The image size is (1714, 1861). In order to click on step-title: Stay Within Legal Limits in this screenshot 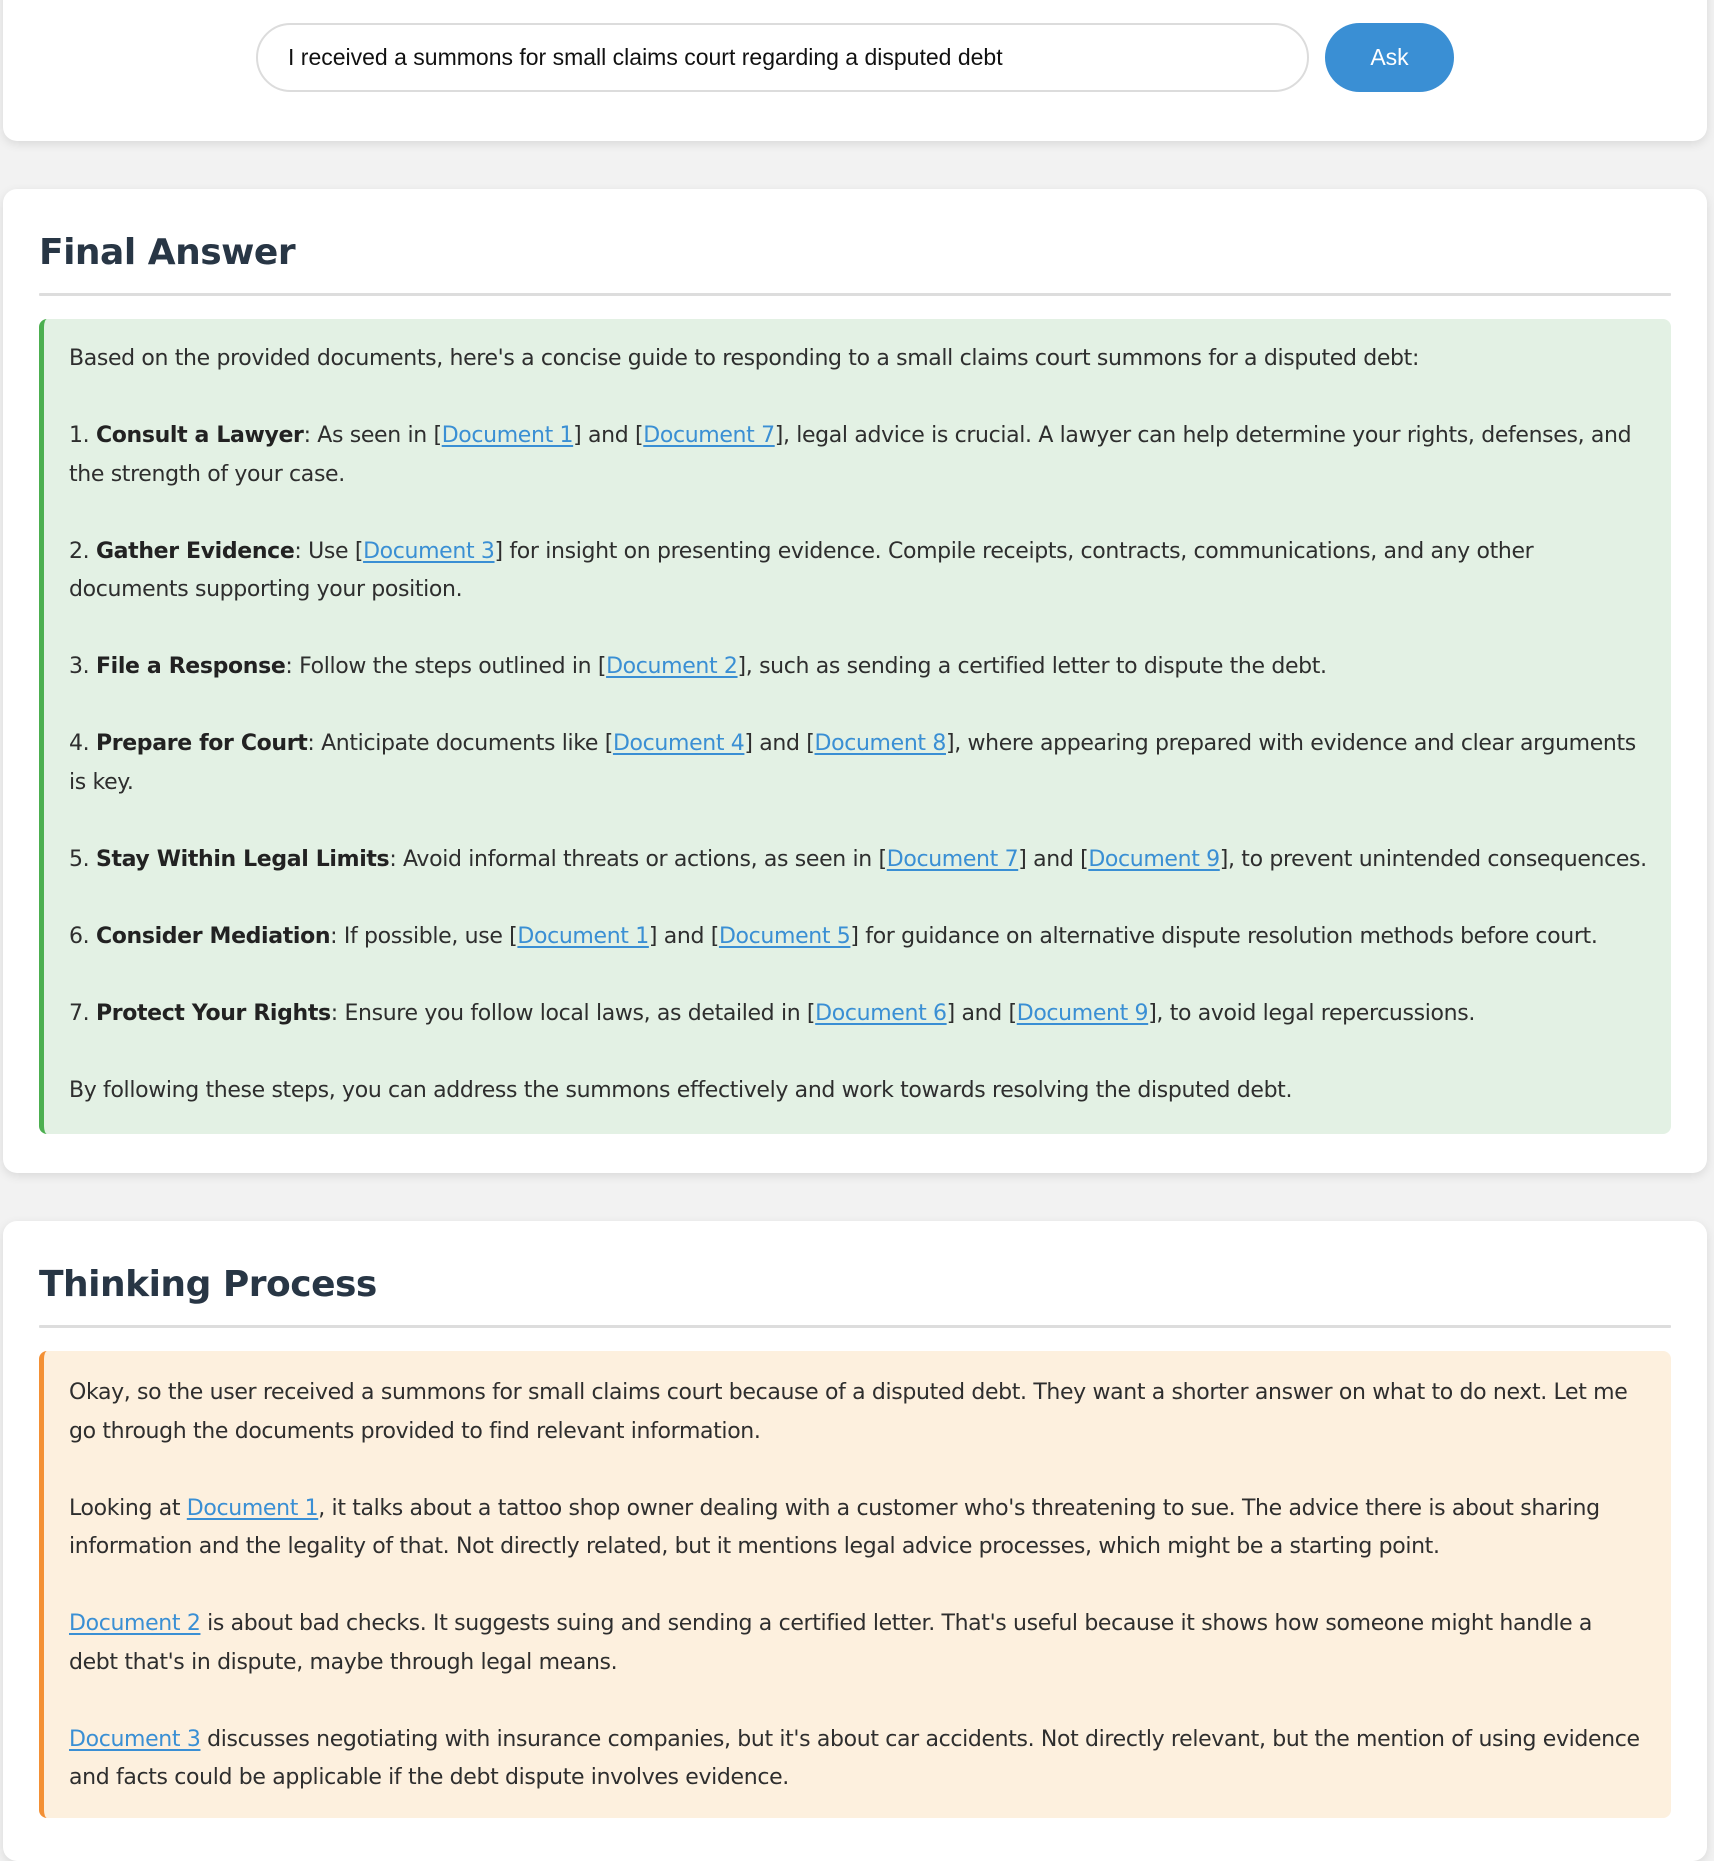, I will do `click(242, 859)`.